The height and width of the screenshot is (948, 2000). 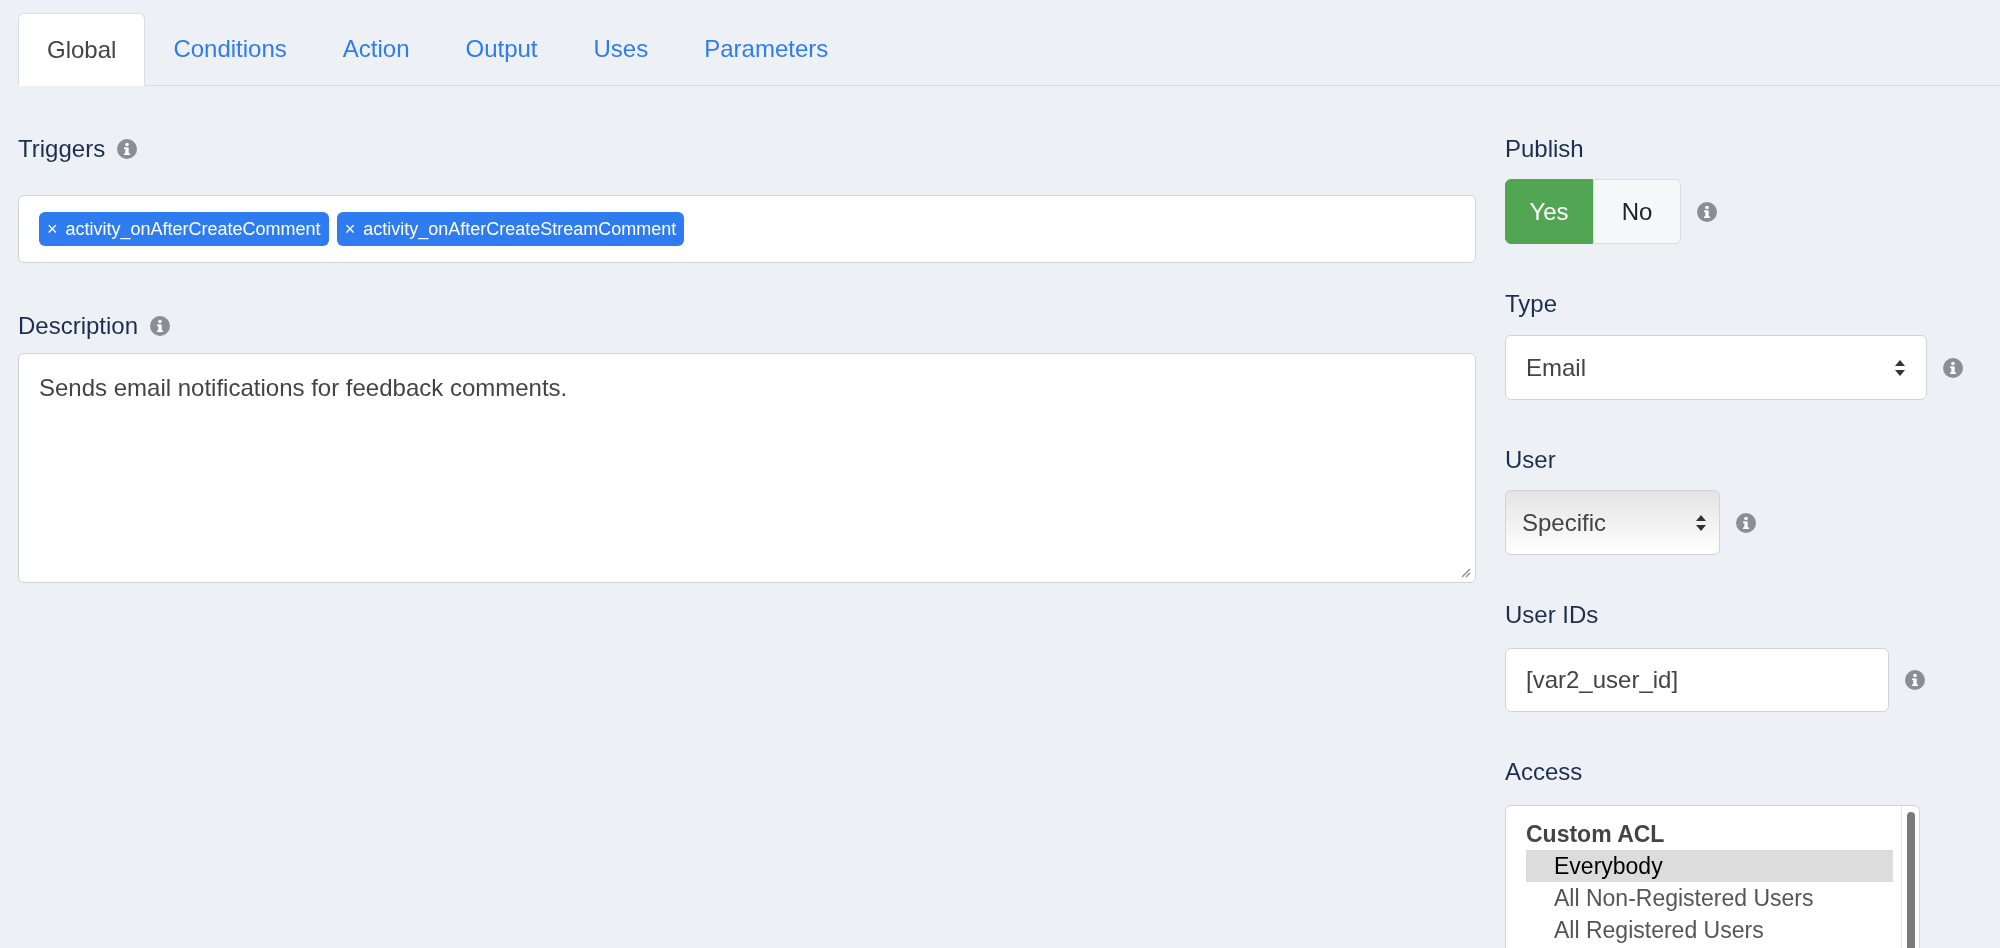 I want to click on field-label: Access, so click(x=1544, y=772).